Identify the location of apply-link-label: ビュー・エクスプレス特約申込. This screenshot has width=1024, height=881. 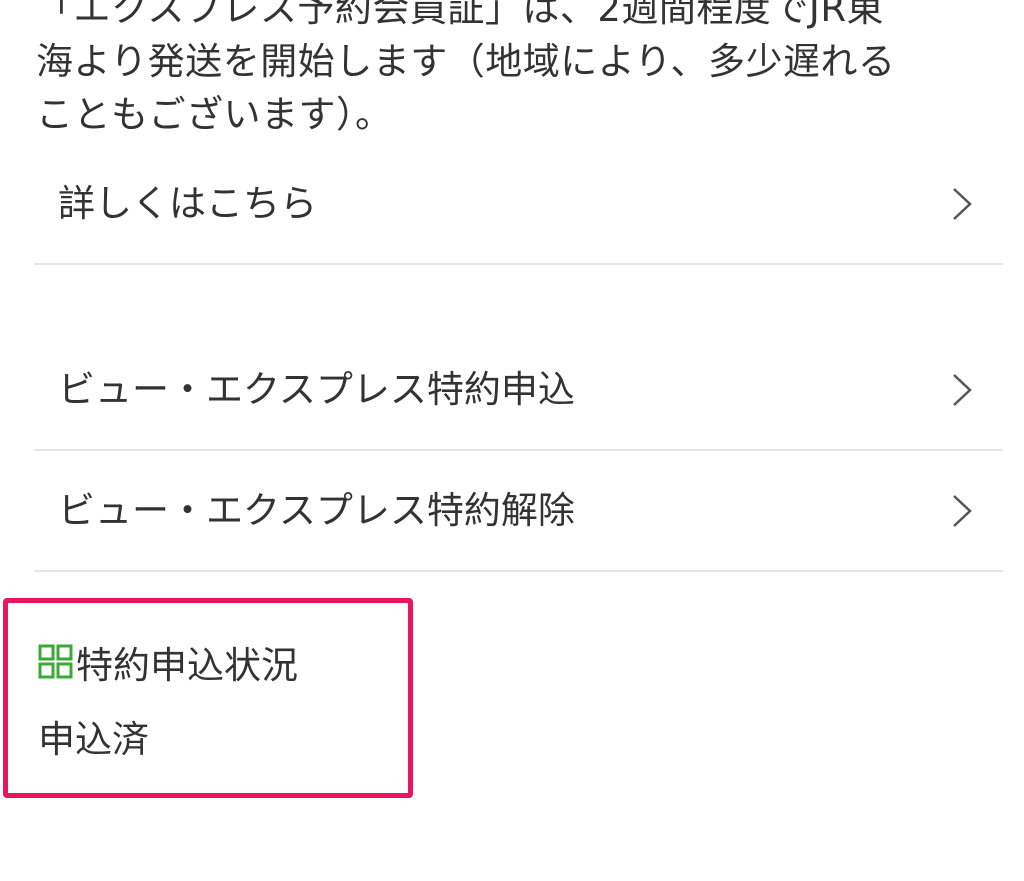
(316, 389).